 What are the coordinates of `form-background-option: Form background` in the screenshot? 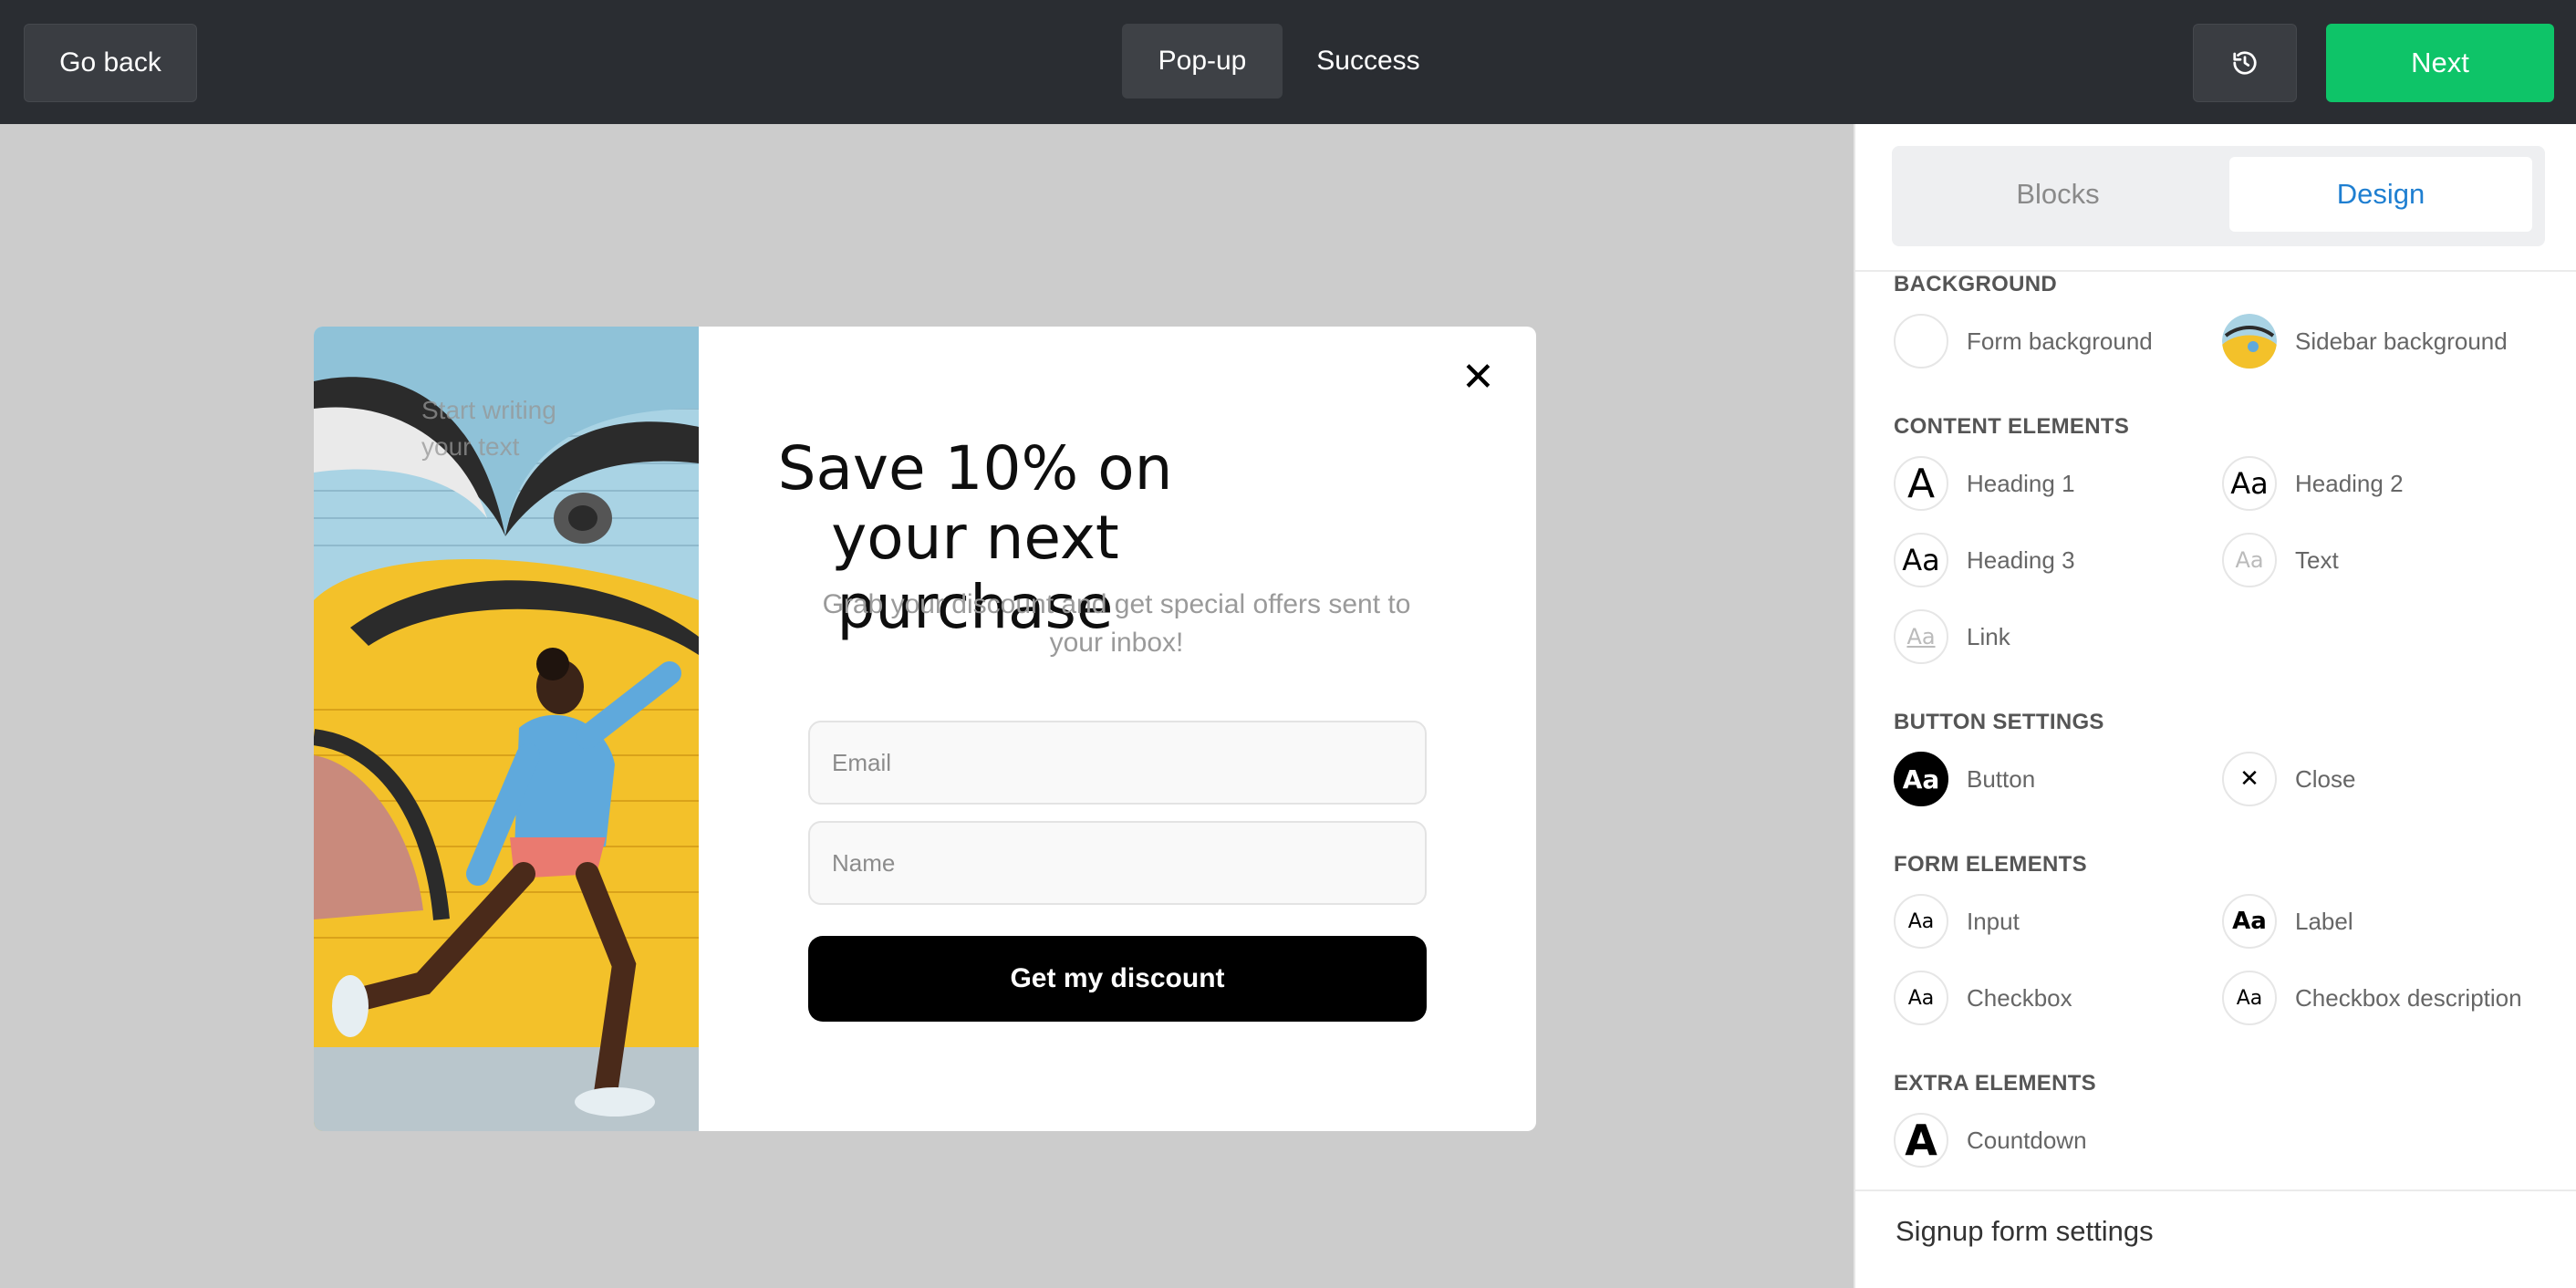 It's located at (2023, 341).